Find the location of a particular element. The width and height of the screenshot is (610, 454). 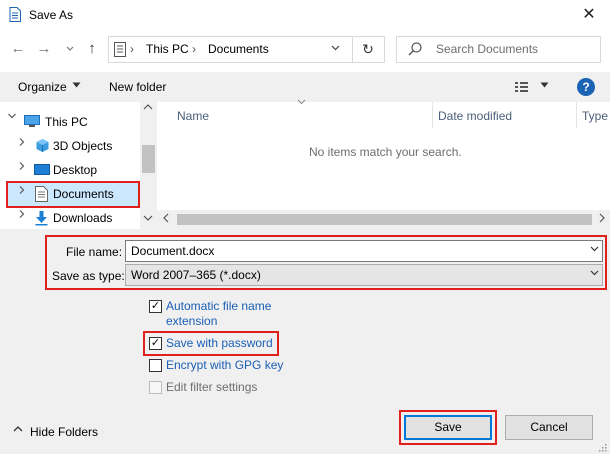

column-header-date-modified: Date modified is located at coordinates (475, 116).